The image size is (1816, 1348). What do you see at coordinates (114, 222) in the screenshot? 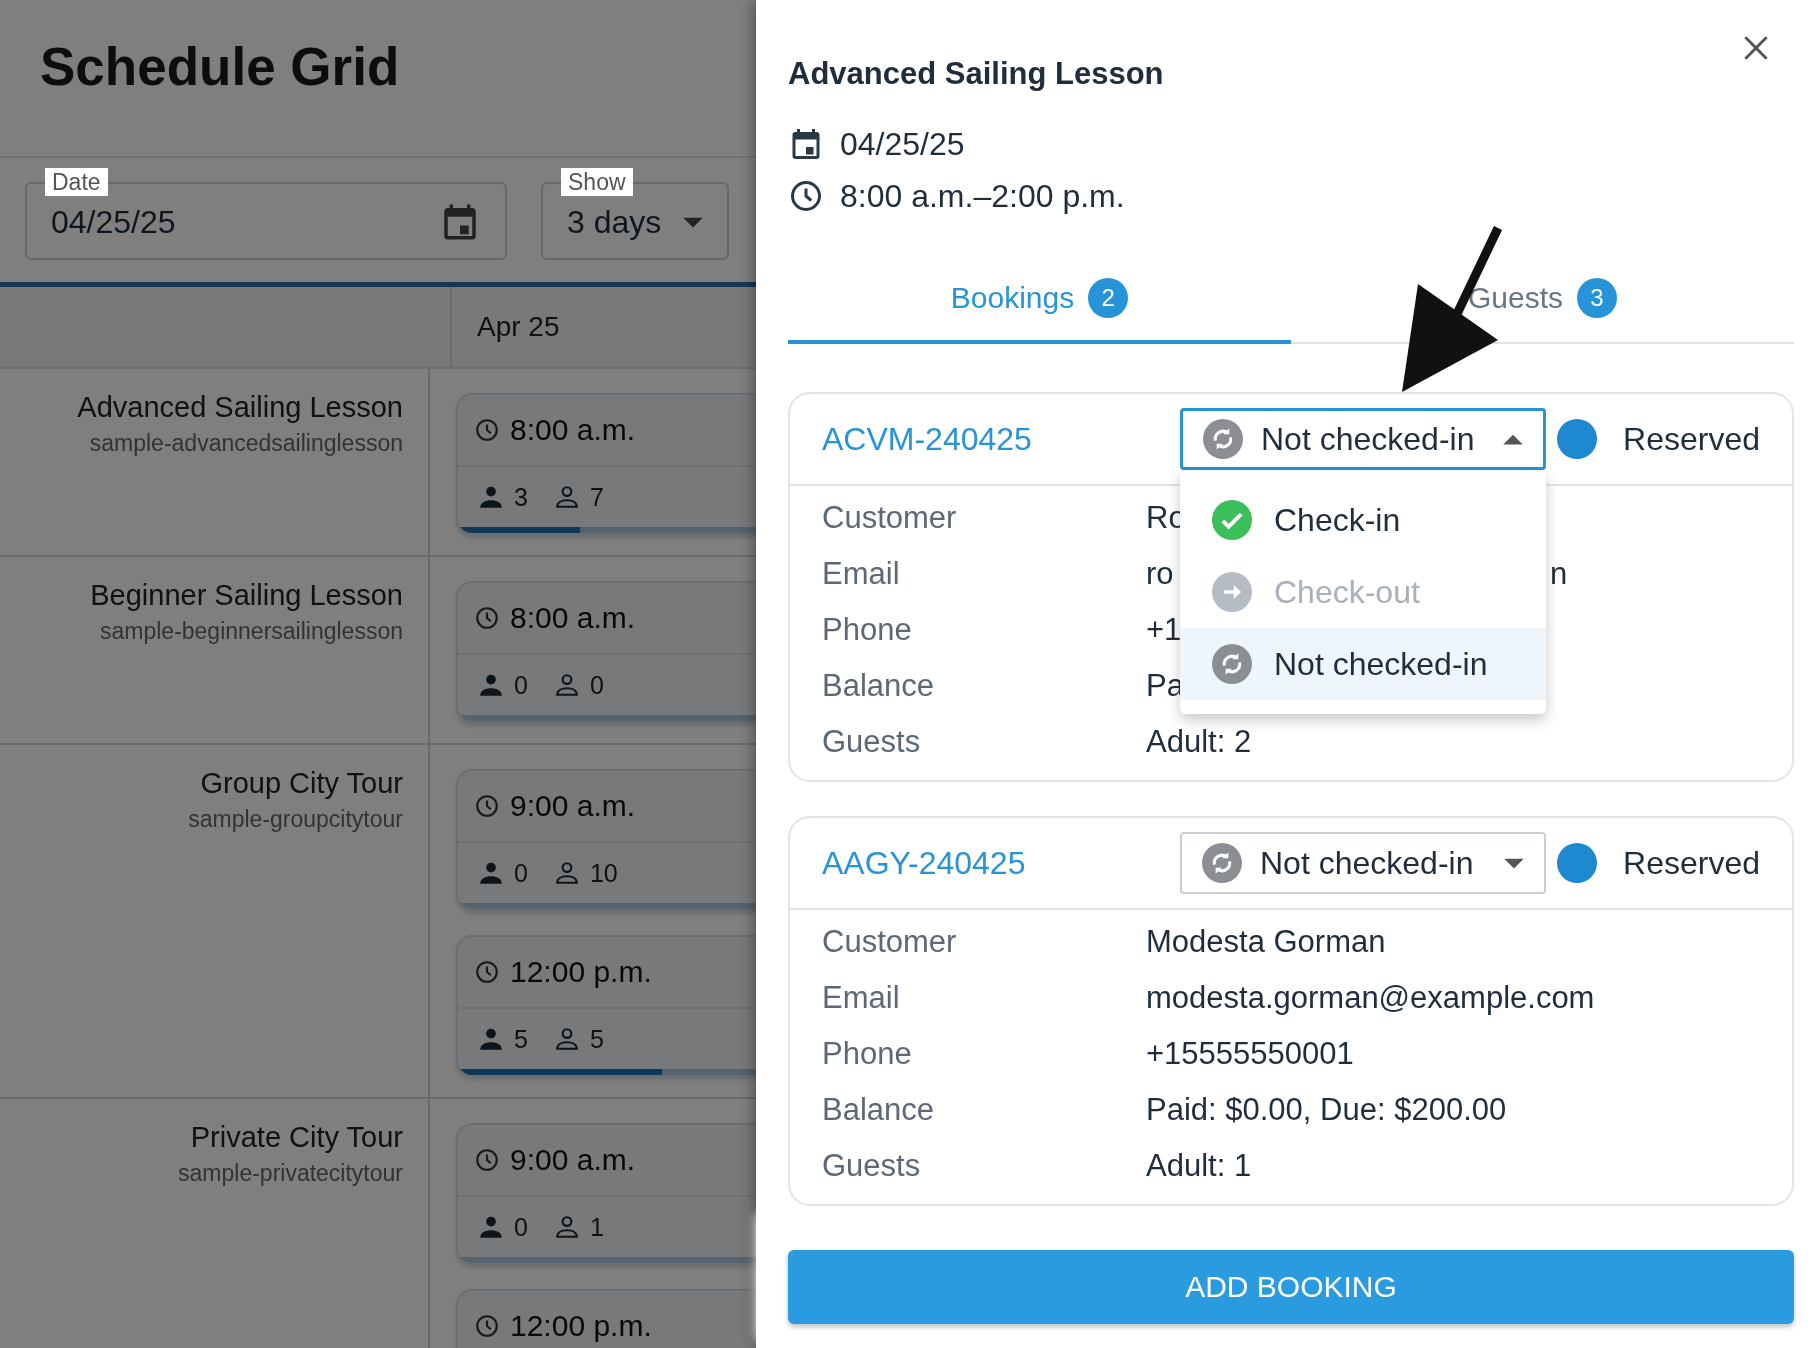
I see `field-value: 04/25/25` at bounding box center [114, 222].